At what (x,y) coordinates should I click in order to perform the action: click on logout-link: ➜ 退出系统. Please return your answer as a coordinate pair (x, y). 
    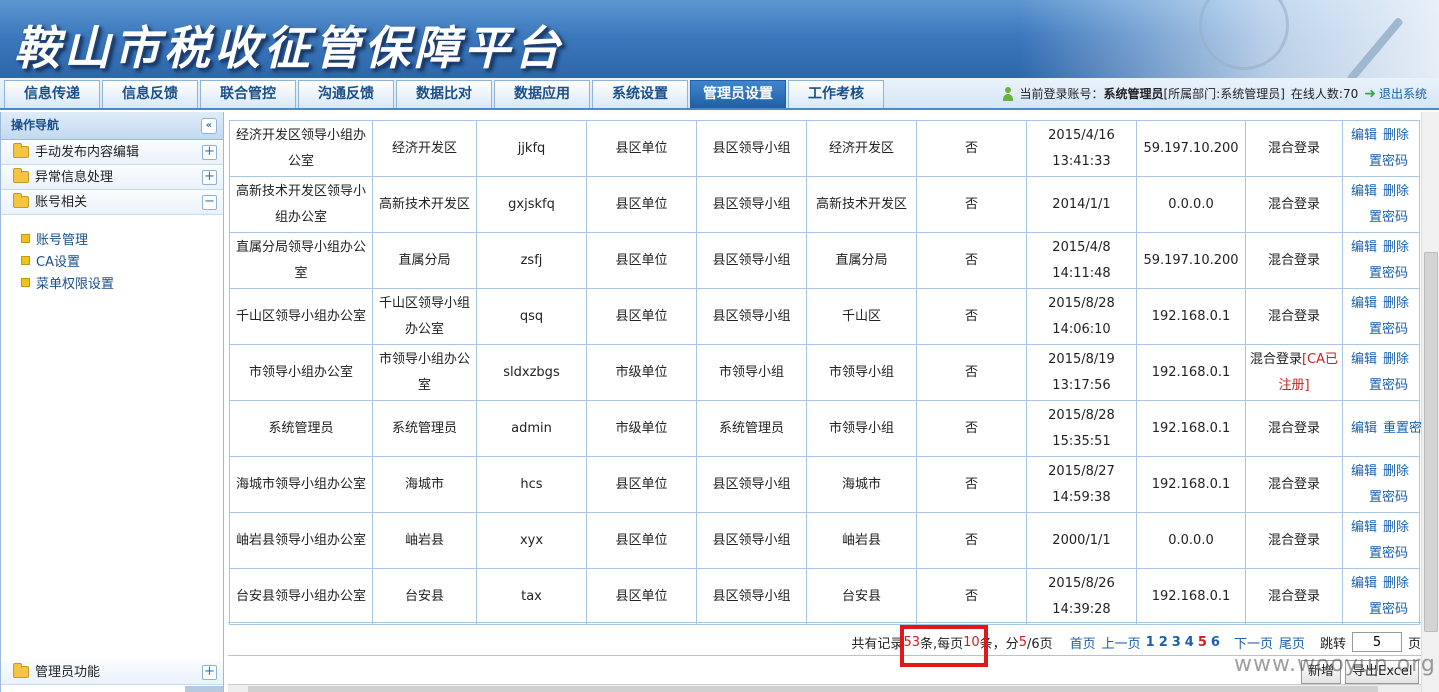
    Looking at the image, I should click on (1395, 93).